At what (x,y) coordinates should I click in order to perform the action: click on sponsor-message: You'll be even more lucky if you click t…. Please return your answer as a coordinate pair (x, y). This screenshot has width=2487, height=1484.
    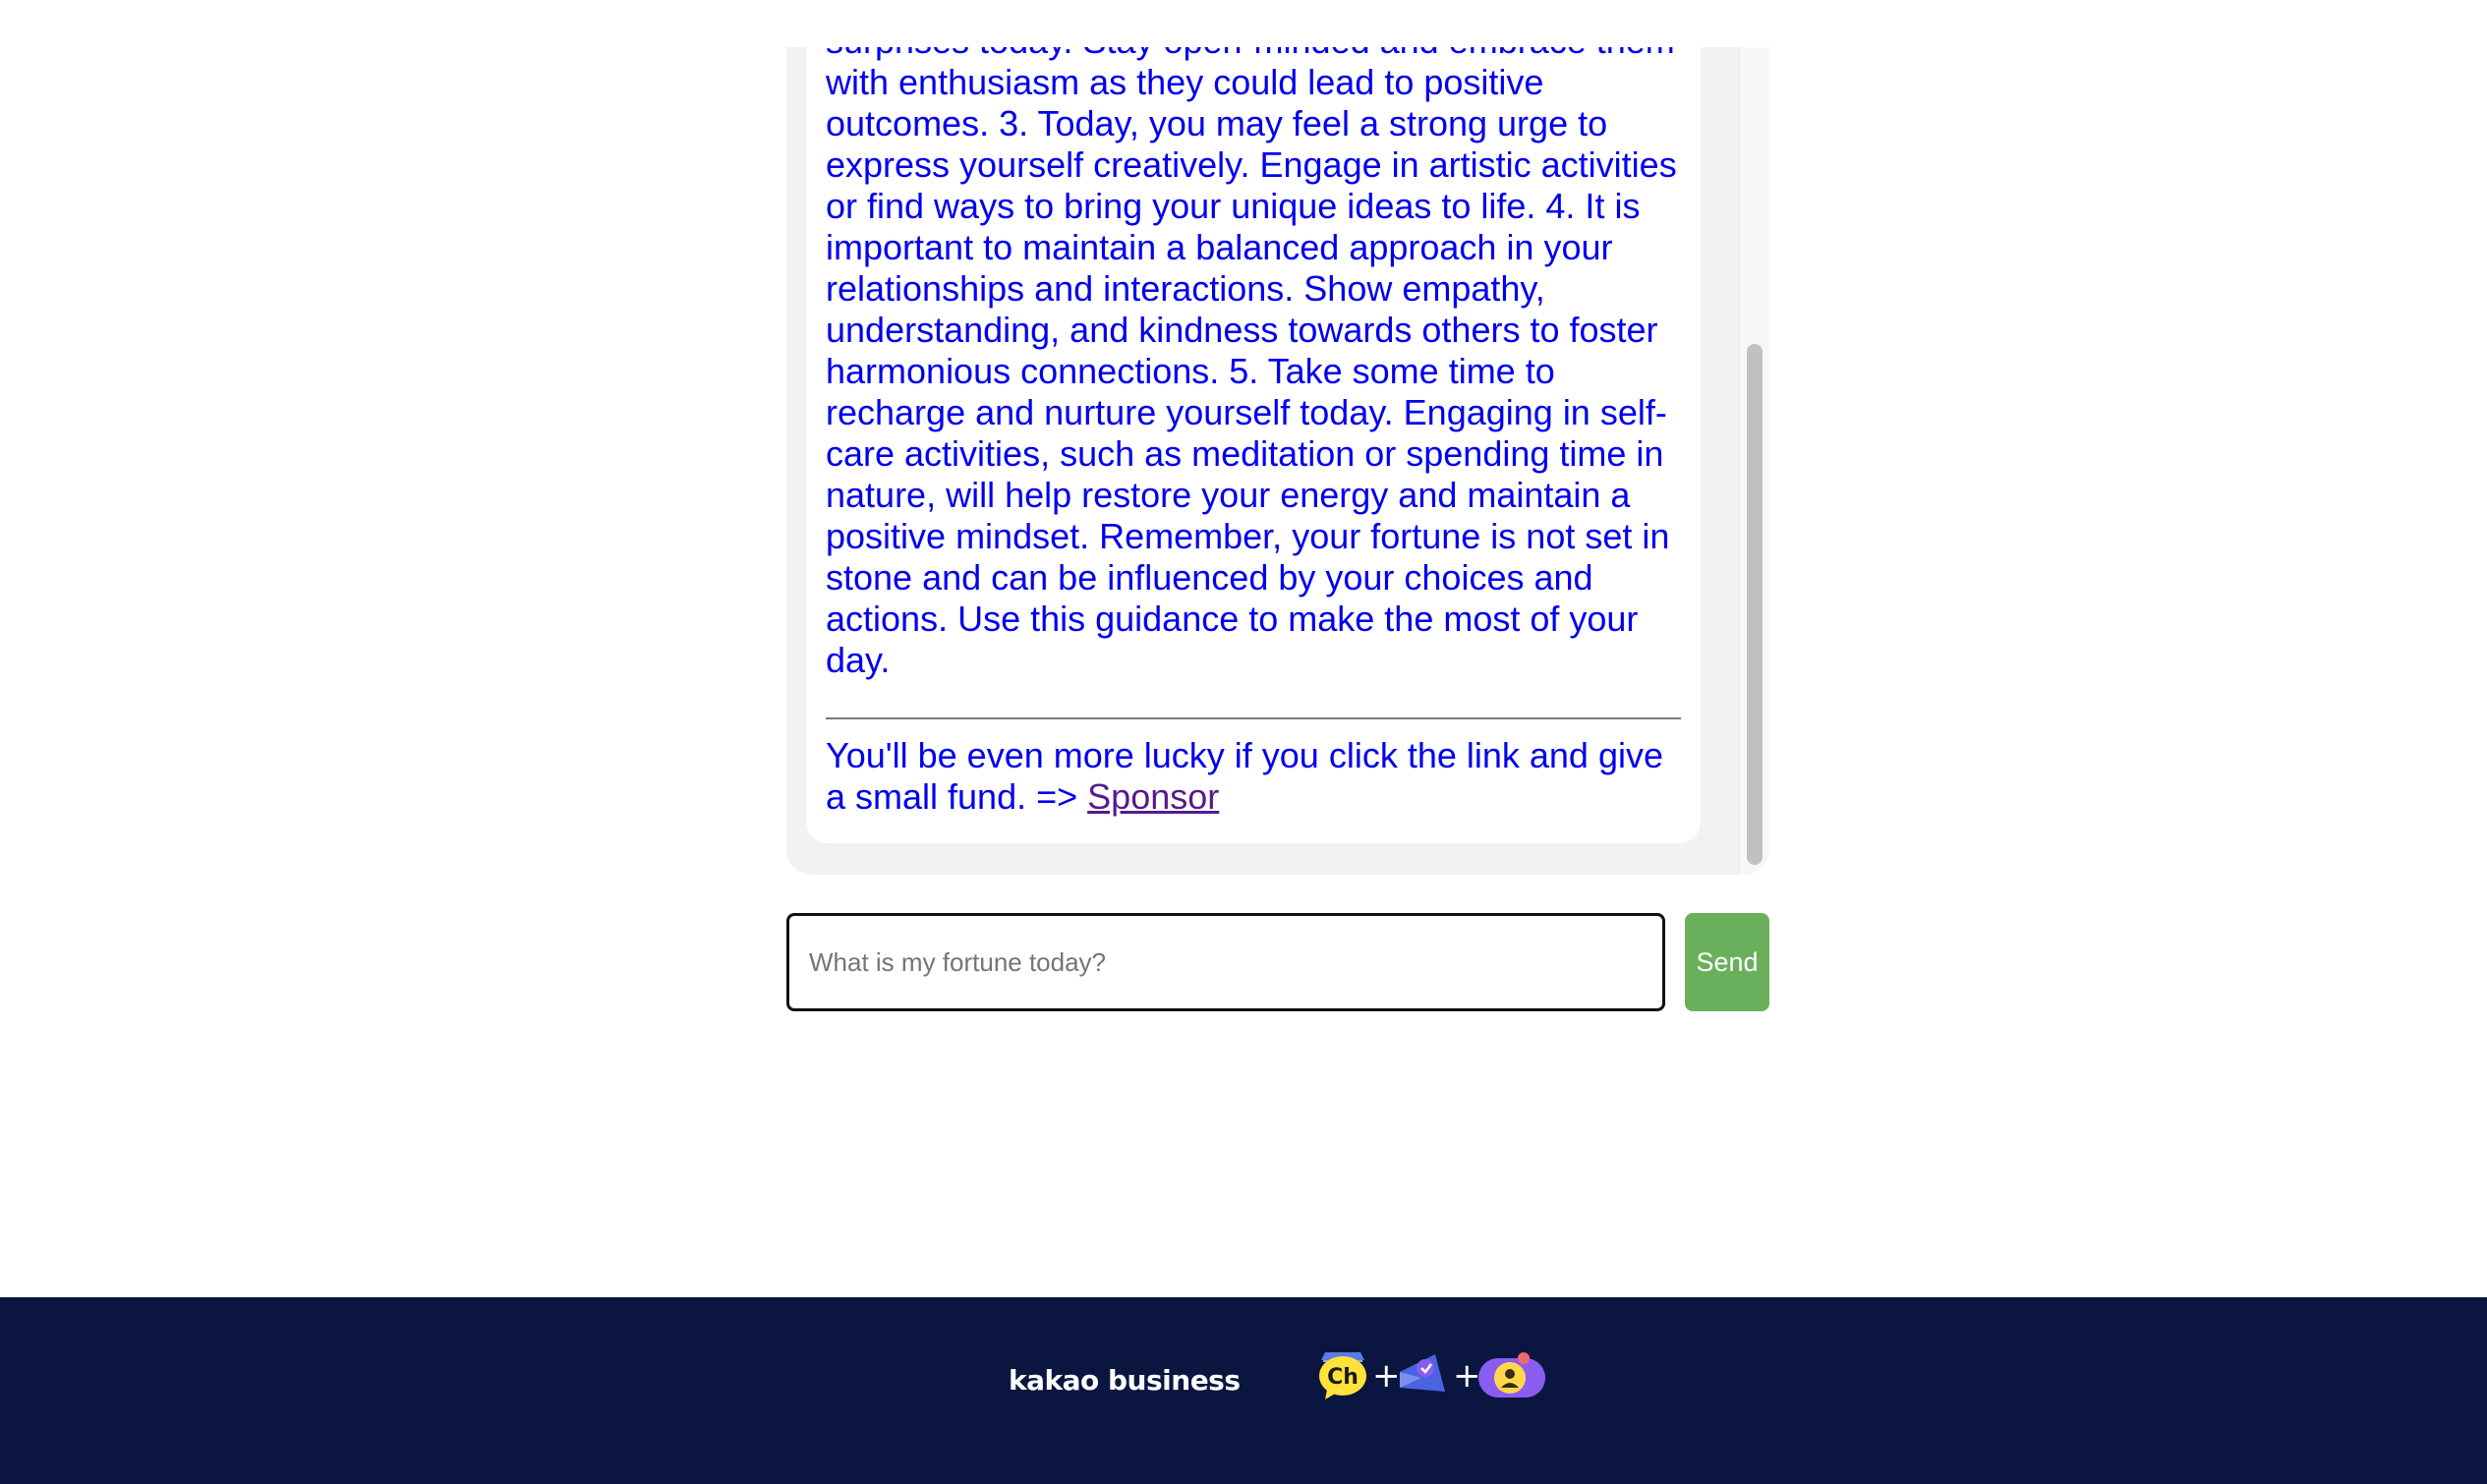
    Looking at the image, I should click on (1253, 776).